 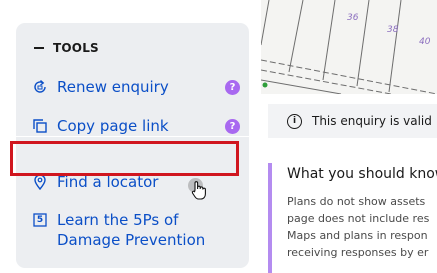 I want to click on know-line: Maps and plans in respon, so click(x=357, y=235).